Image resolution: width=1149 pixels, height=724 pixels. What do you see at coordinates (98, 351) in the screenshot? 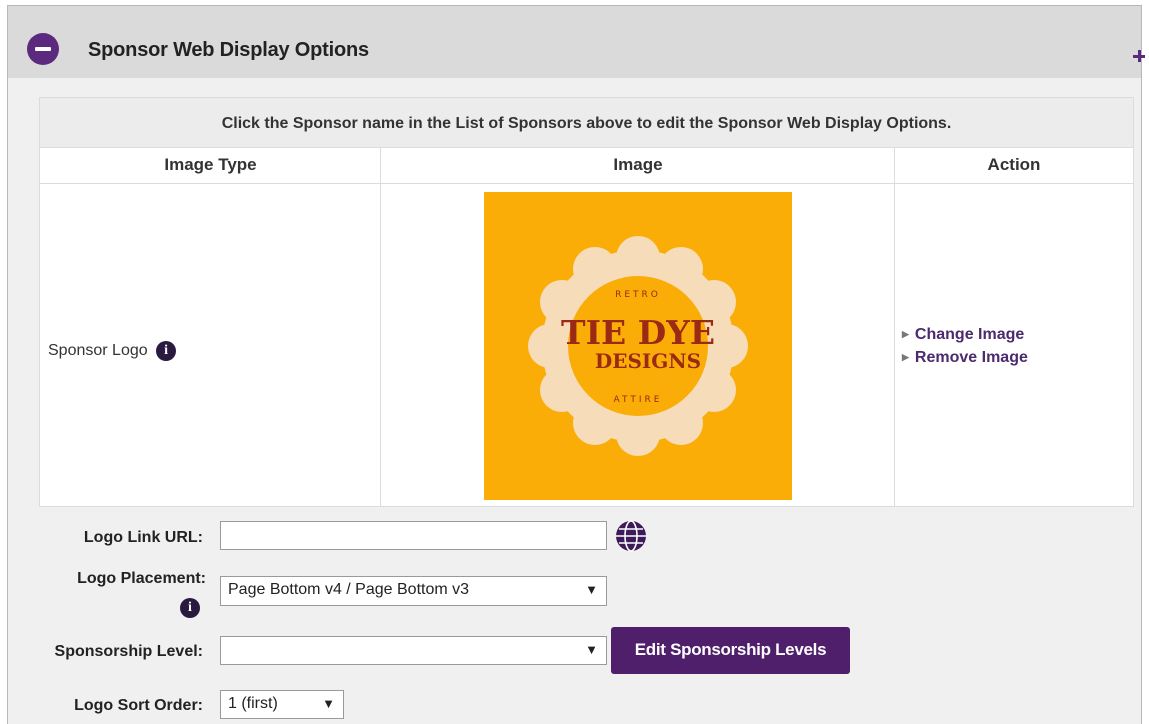
I see `image-type-label: Sponsor Logo` at bounding box center [98, 351].